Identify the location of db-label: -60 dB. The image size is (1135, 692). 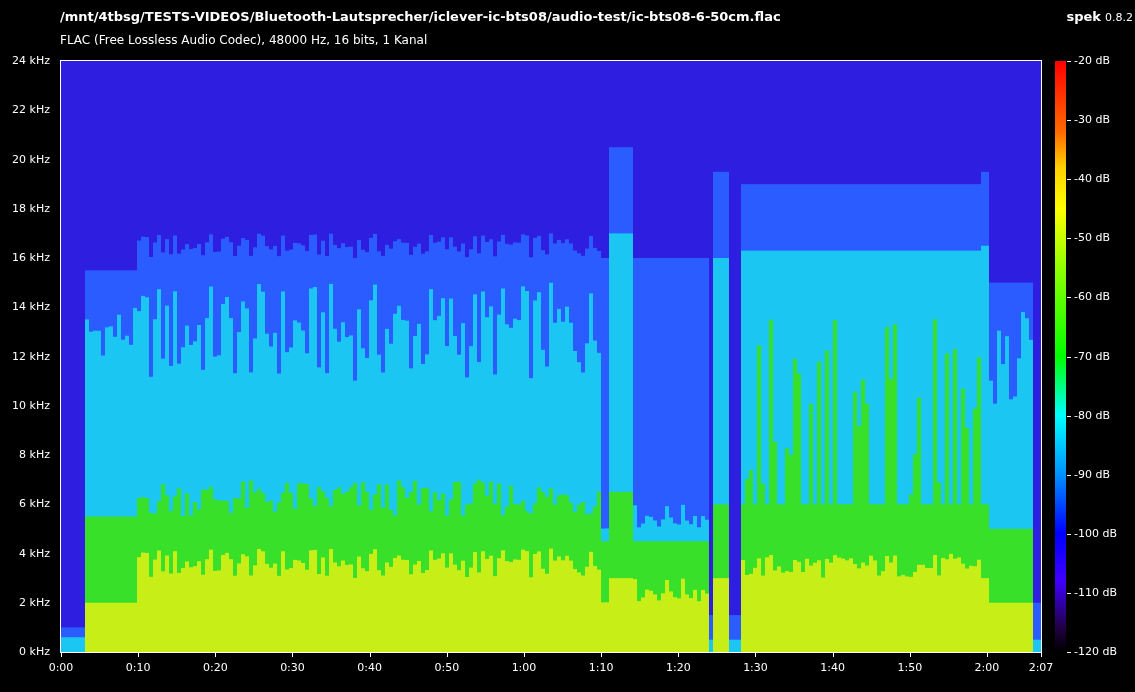
(1092, 297).